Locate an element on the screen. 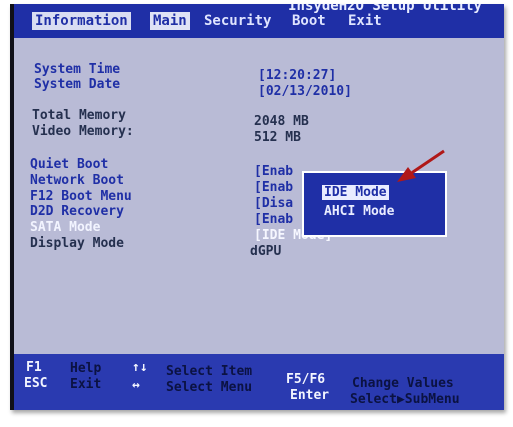 This screenshot has height=427, width=513. annotation-arrow is located at coordinates (421, 165).